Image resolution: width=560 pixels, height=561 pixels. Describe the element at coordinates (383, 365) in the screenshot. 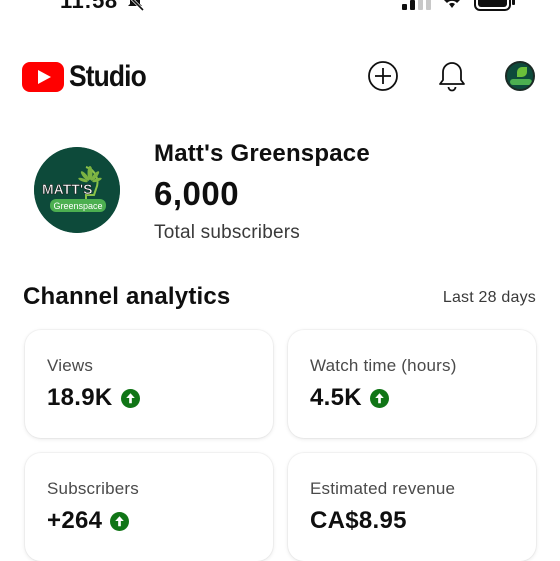

I see `card-label: Watch time (hours)` at that location.